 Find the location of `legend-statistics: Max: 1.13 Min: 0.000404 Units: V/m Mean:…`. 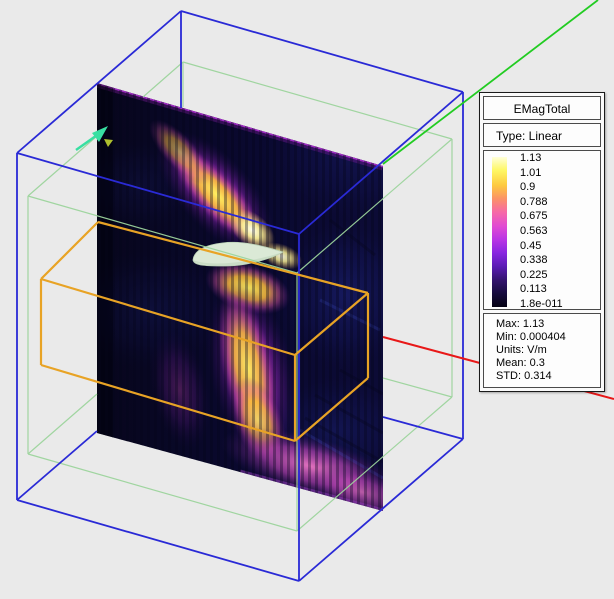

legend-statistics: Max: 1.13 Min: 0.000404 Units: V/m Mean:… is located at coordinates (542, 350).